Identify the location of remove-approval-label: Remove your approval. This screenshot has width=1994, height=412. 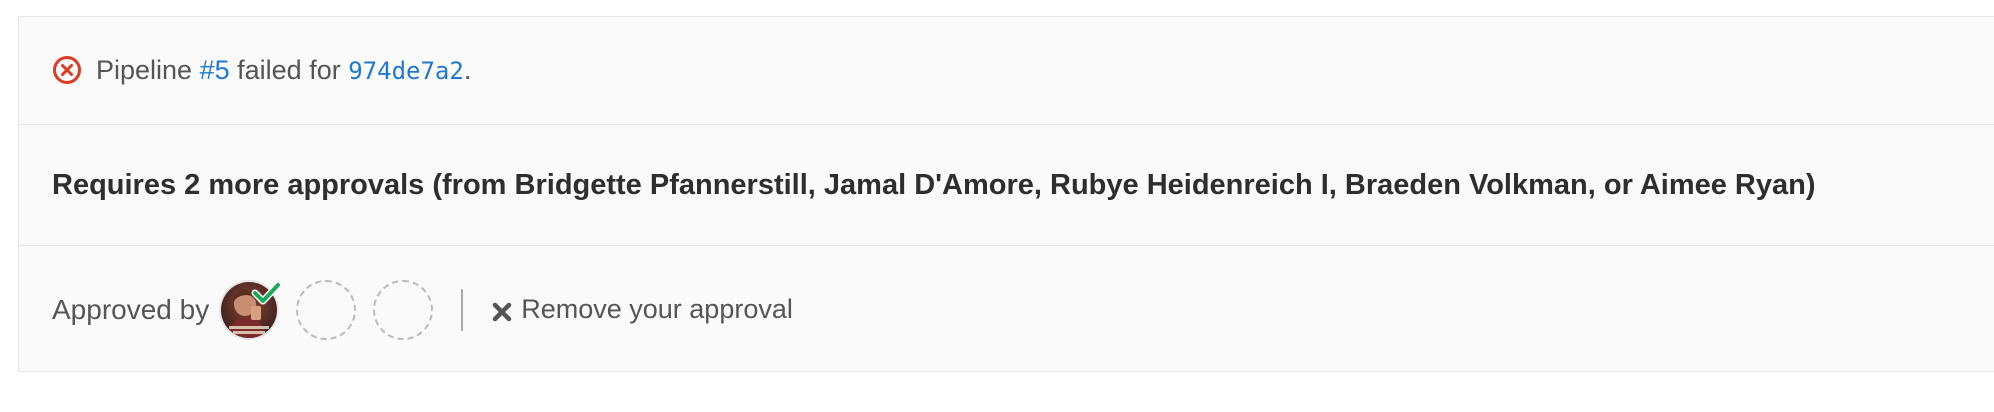
(657, 309).